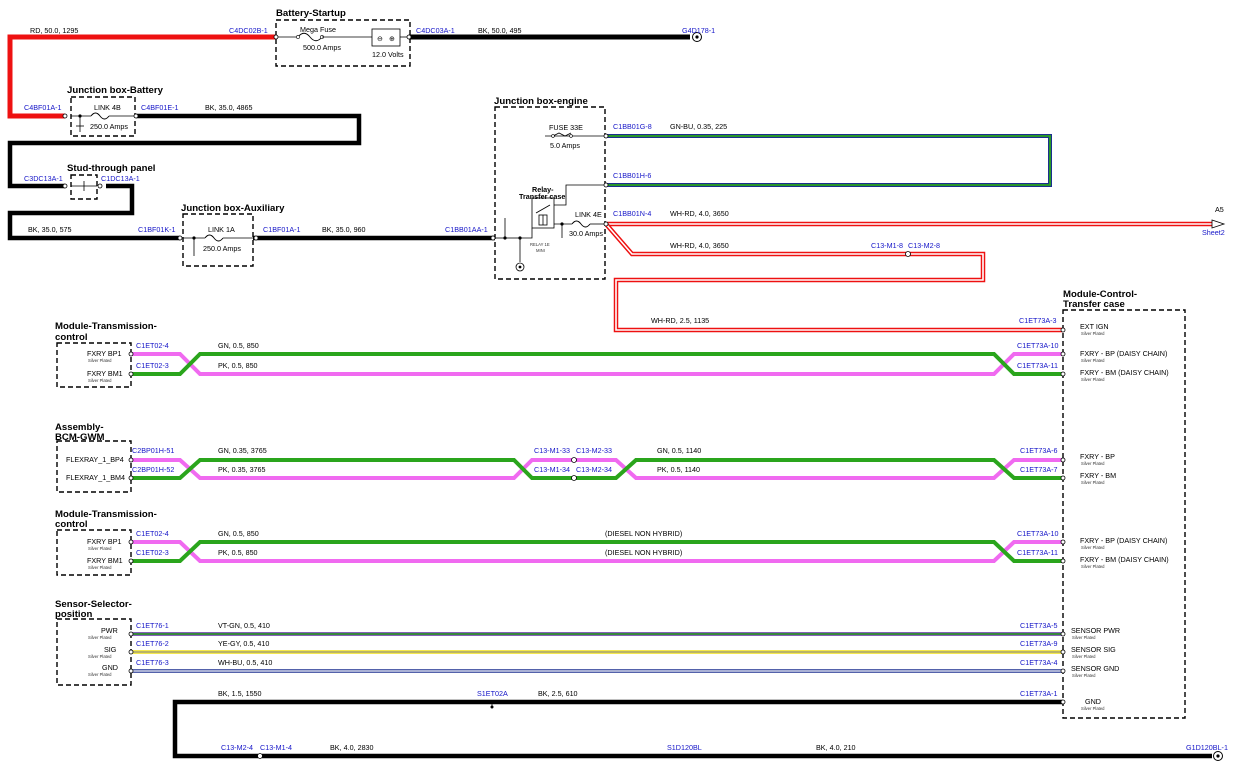  Describe the element at coordinates (698, 30) in the screenshot. I see `connector-label: G4D178-1` at that location.